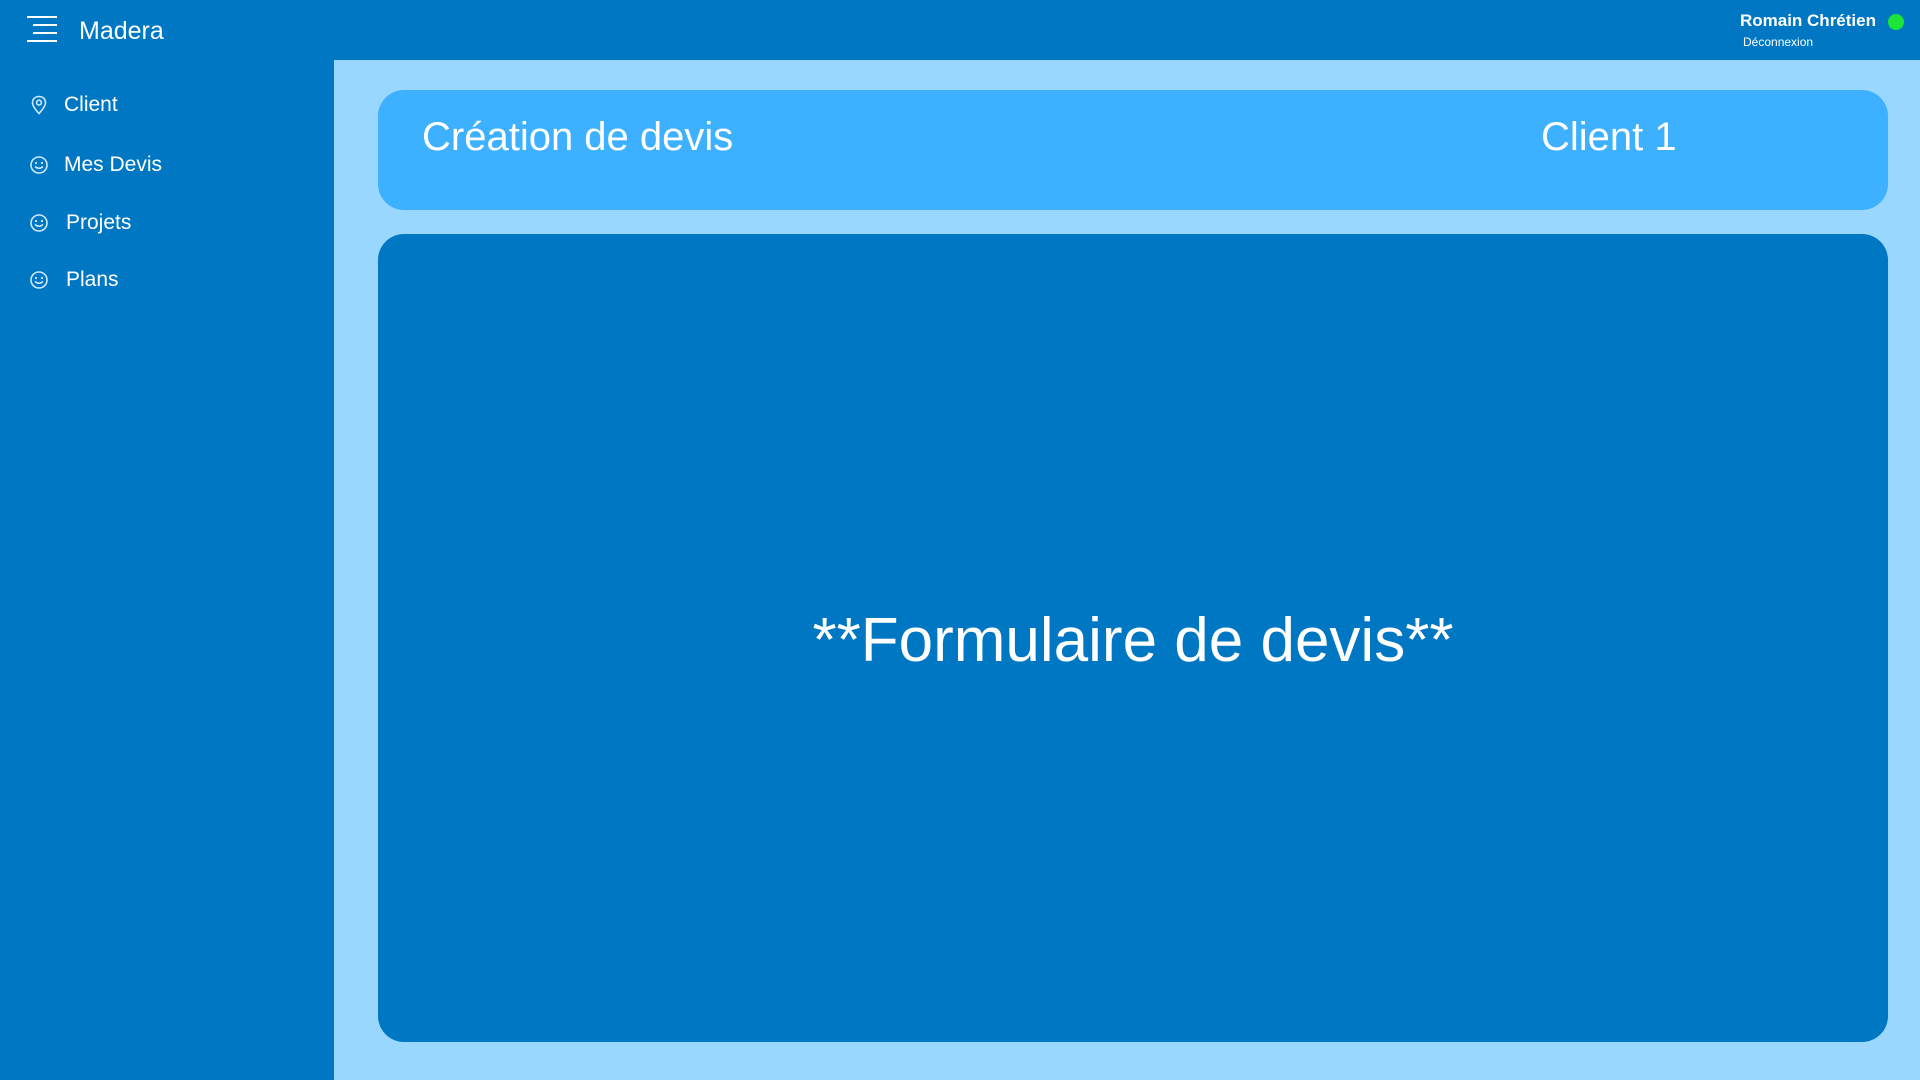  I want to click on sidebar-item-client: Client, so click(73, 105).